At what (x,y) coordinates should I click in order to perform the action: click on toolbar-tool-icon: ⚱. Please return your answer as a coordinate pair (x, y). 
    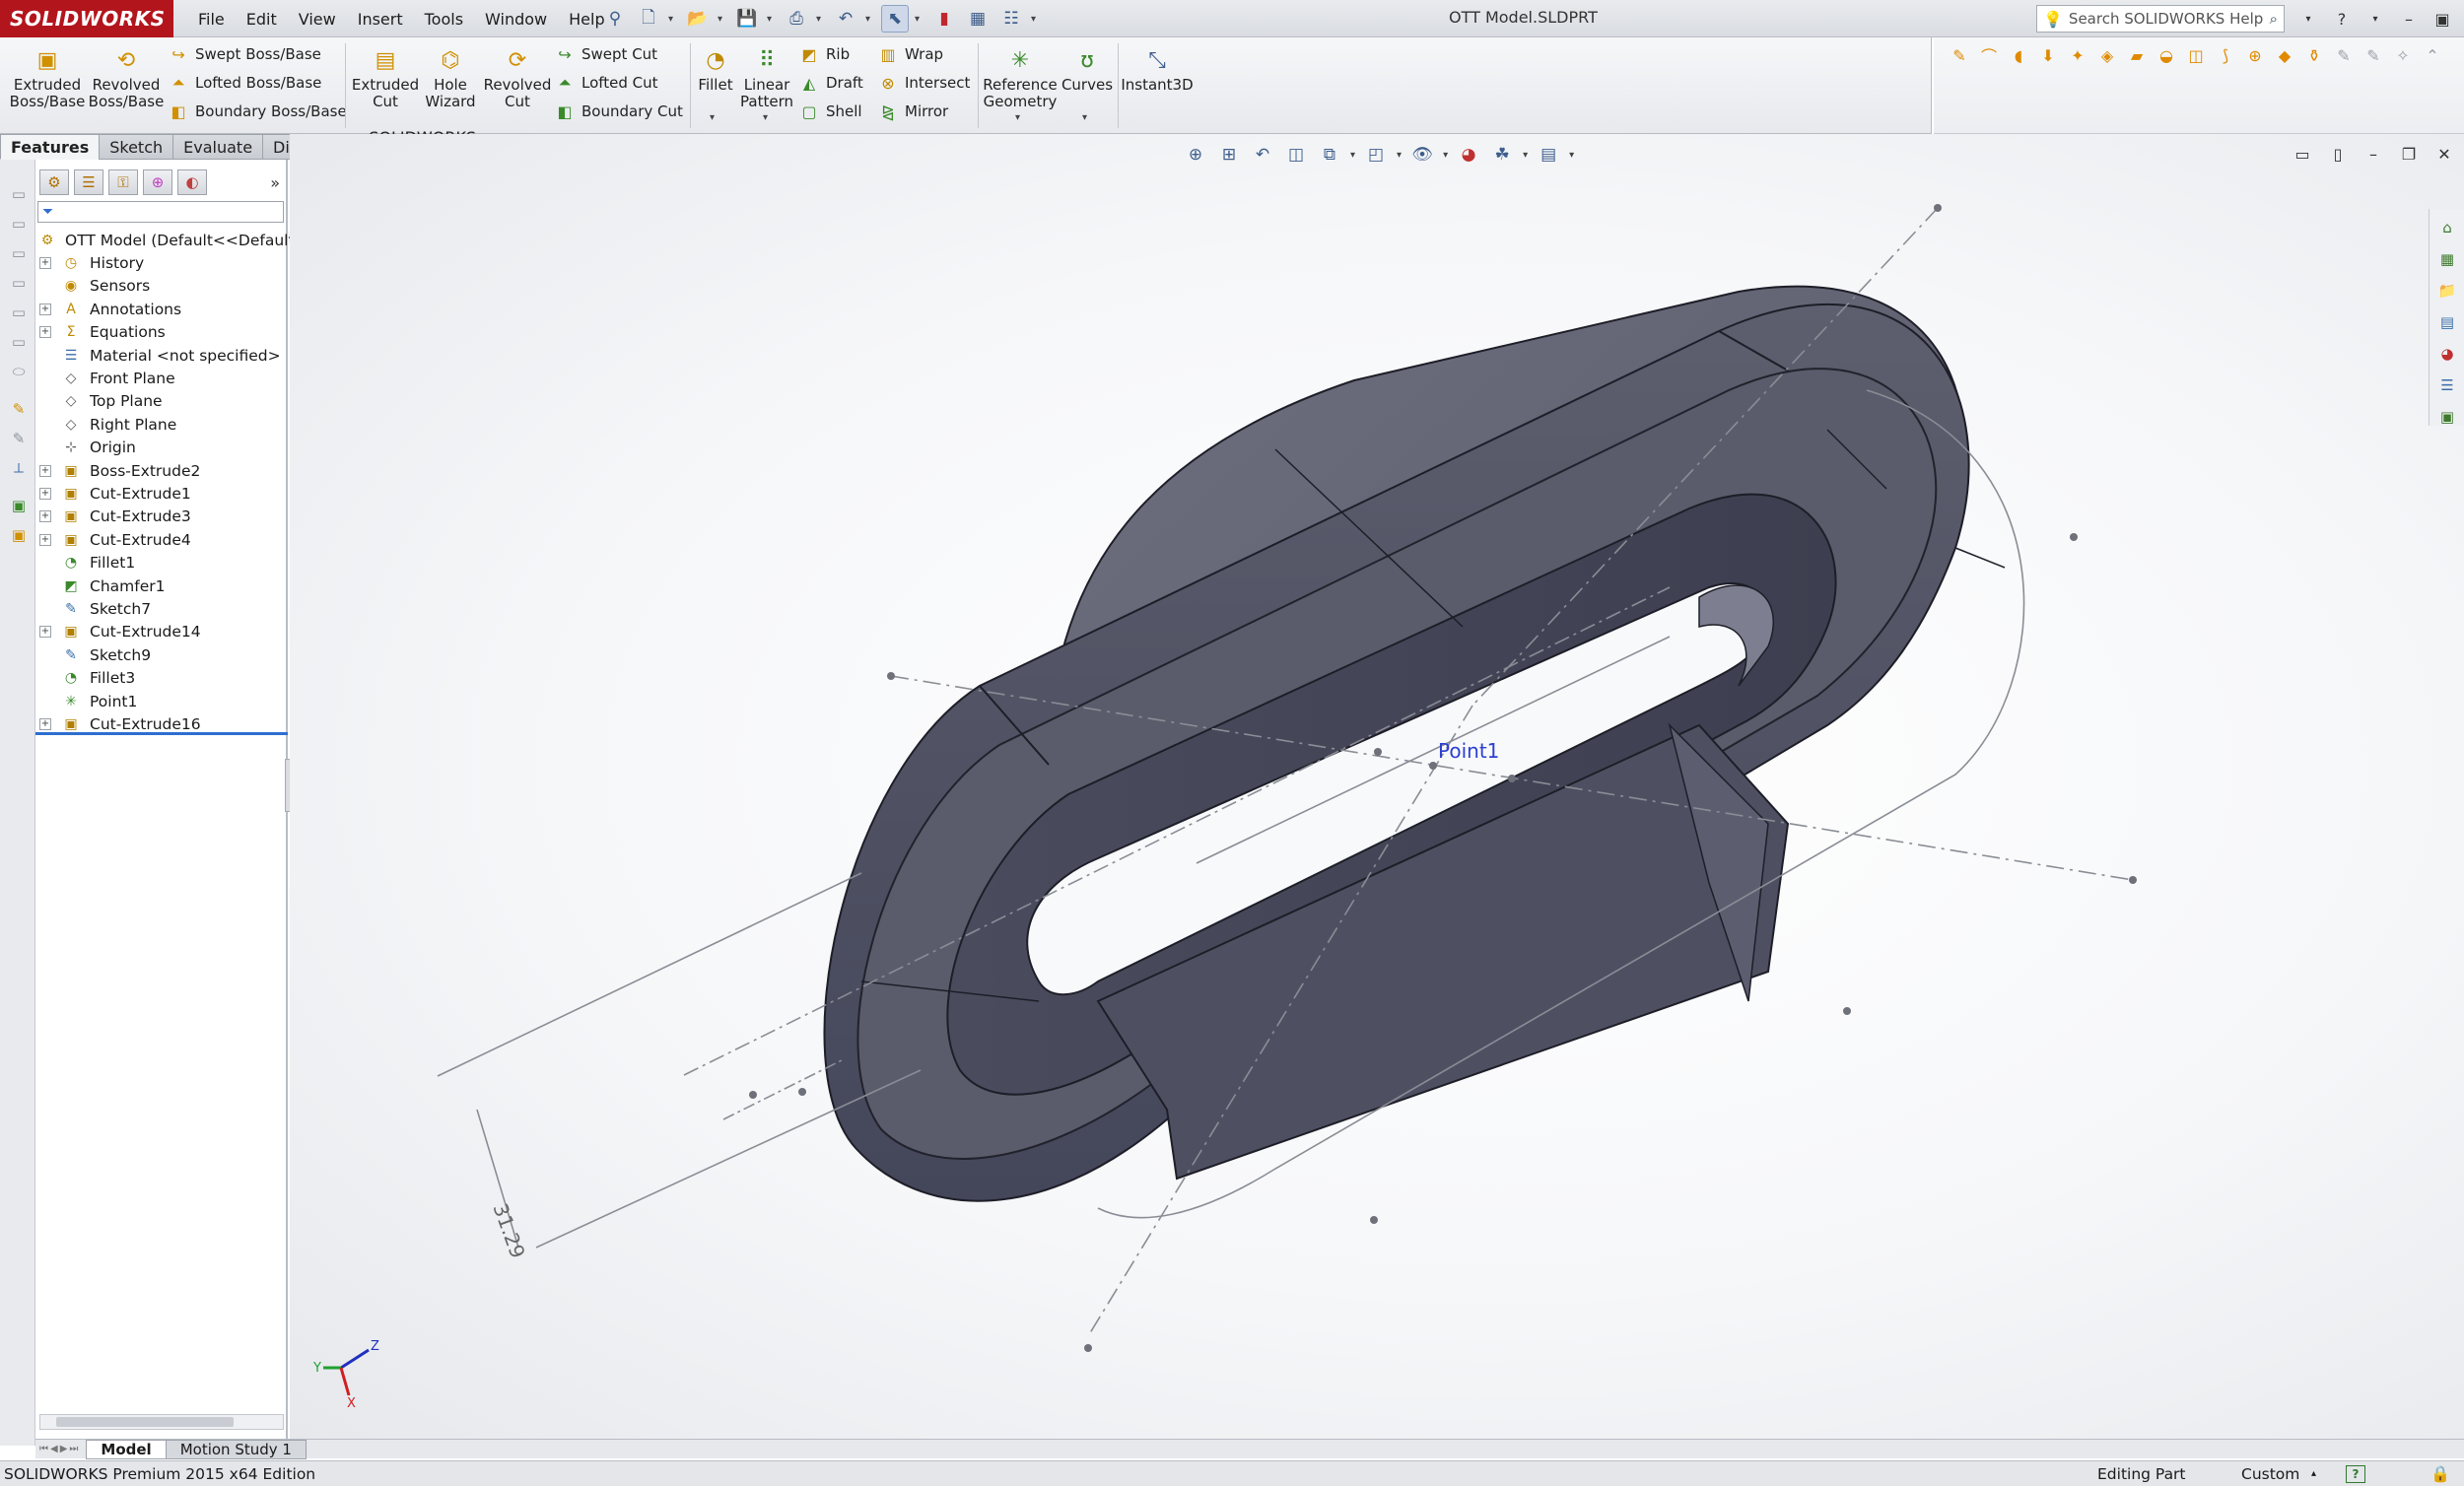
    Looking at the image, I should click on (2314, 55).